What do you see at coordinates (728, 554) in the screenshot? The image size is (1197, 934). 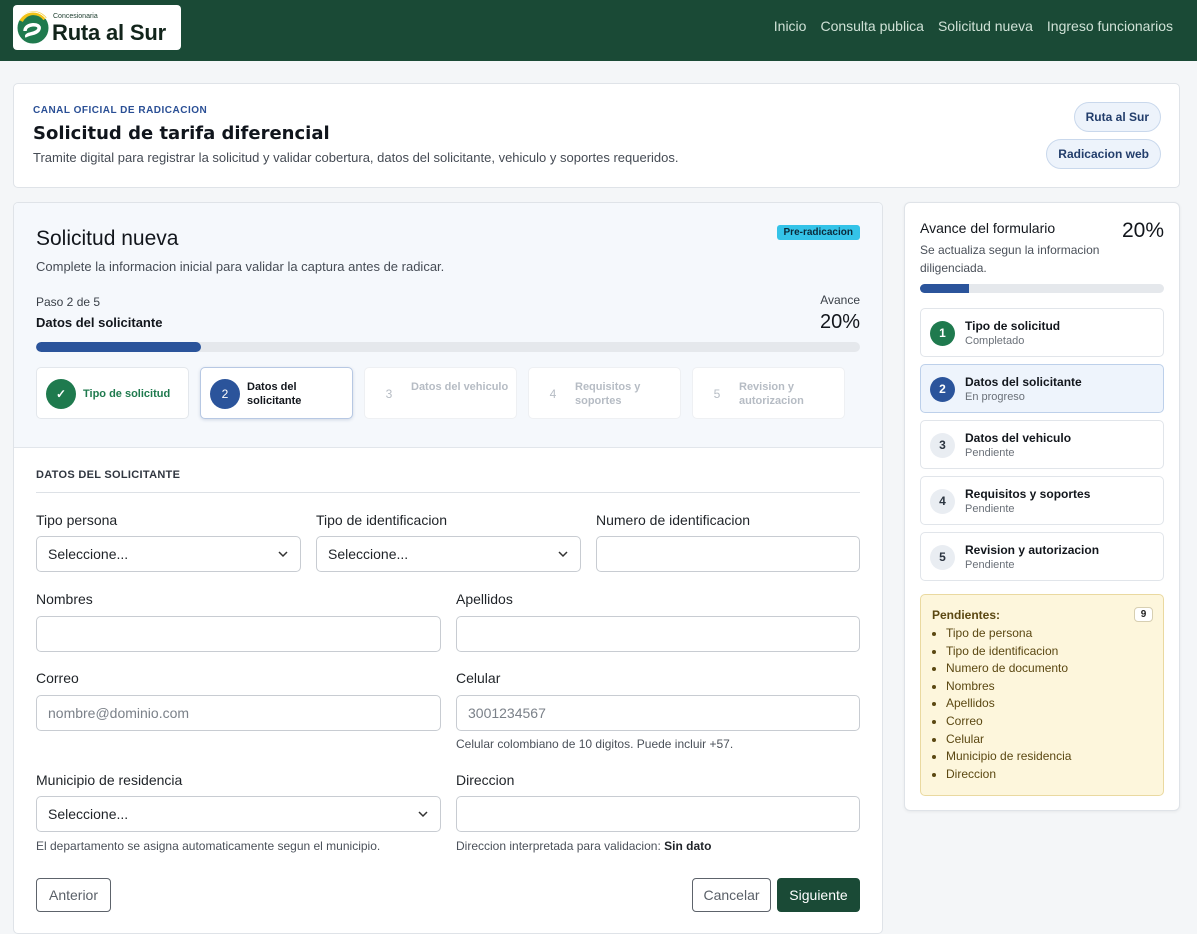 I see `numero-identificacion-input` at bounding box center [728, 554].